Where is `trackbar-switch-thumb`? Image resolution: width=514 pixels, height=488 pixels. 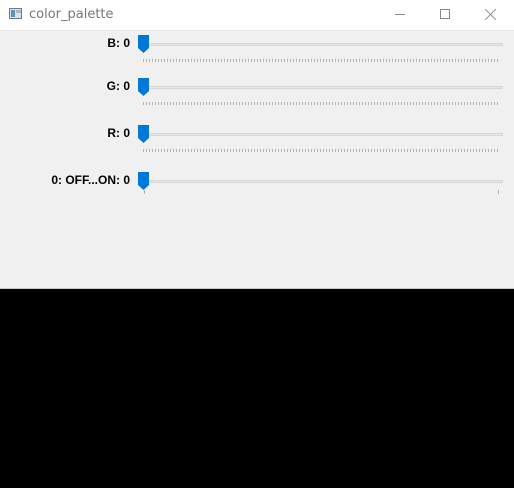
trackbar-switch-thumb is located at coordinates (143, 181).